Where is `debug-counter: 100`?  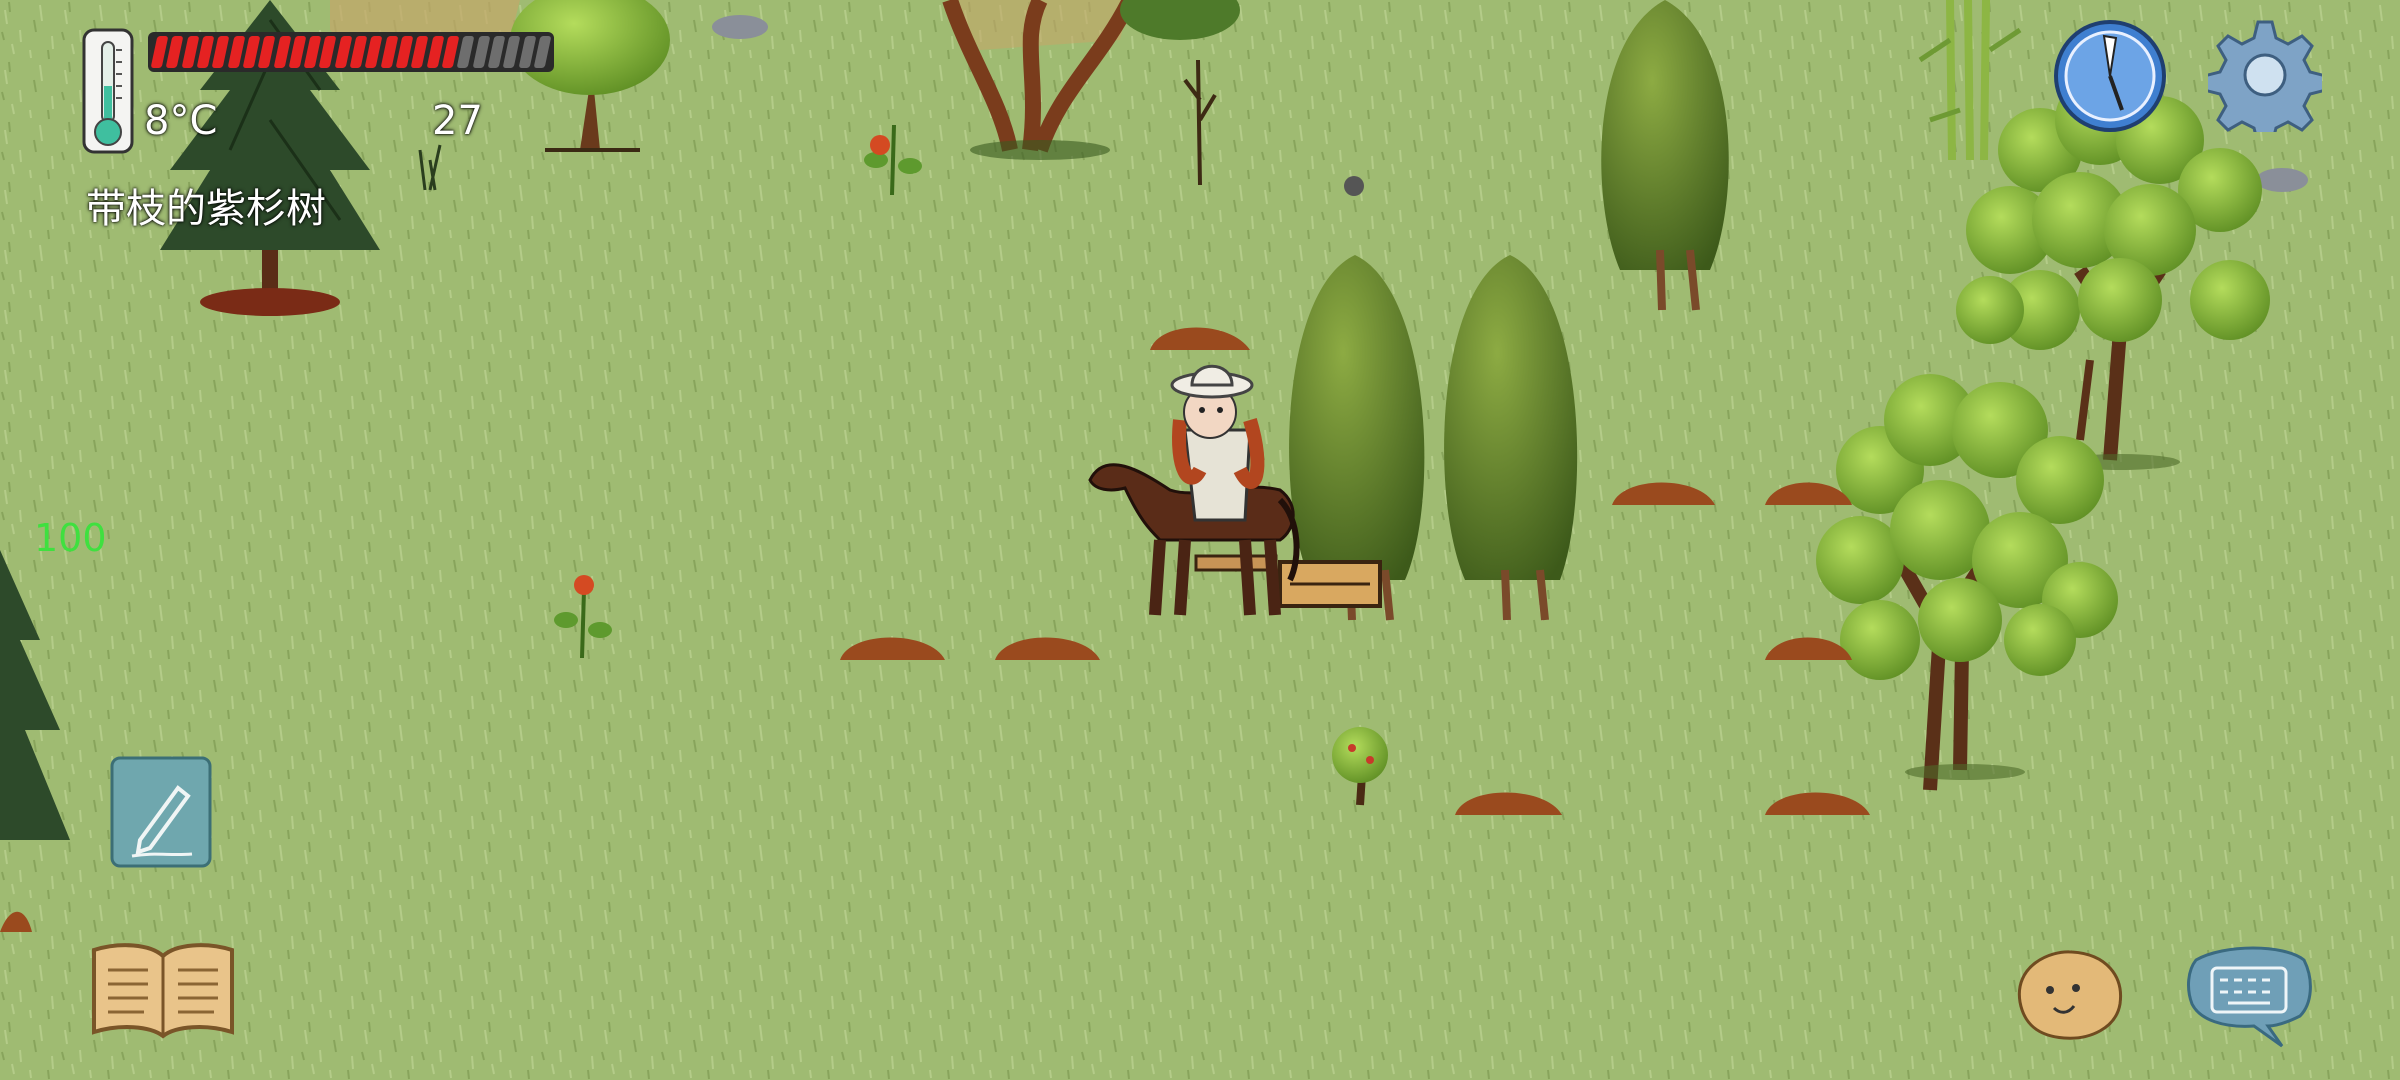
debug-counter: 100 is located at coordinates (70, 538).